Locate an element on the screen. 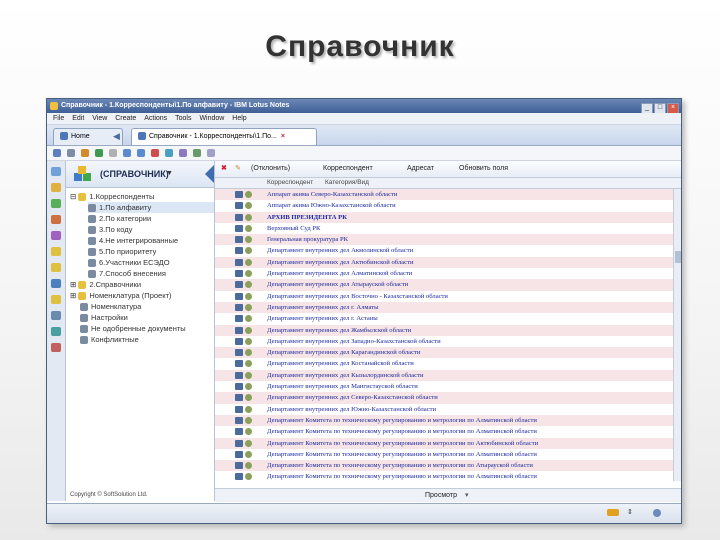 This screenshot has height=540, width=720. table-row: Департамент внутренних дел г. Астаны is located at coordinates (444, 318).